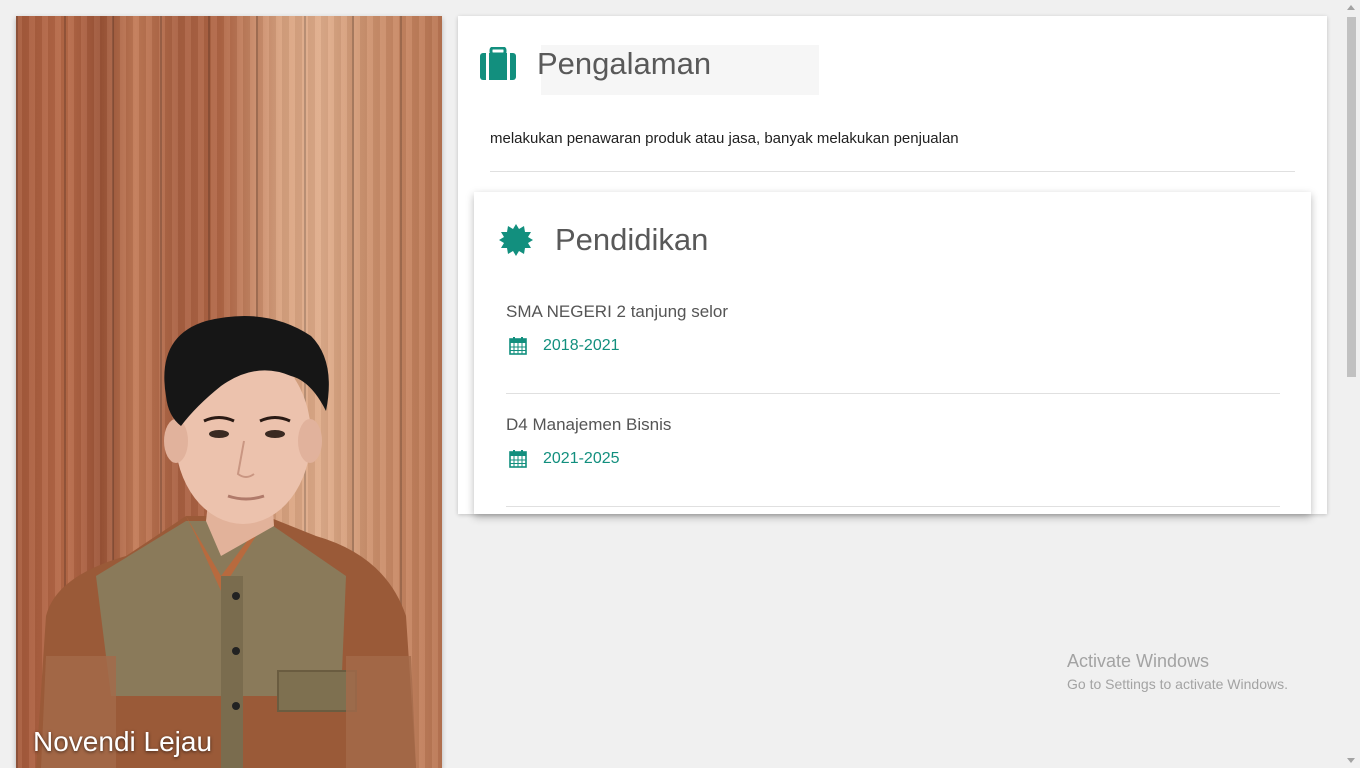 Image resolution: width=1360 pixels, height=768 pixels. What do you see at coordinates (632, 239) in the screenshot?
I see `education-title: Pendidikan` at bounding box center [632, 239].